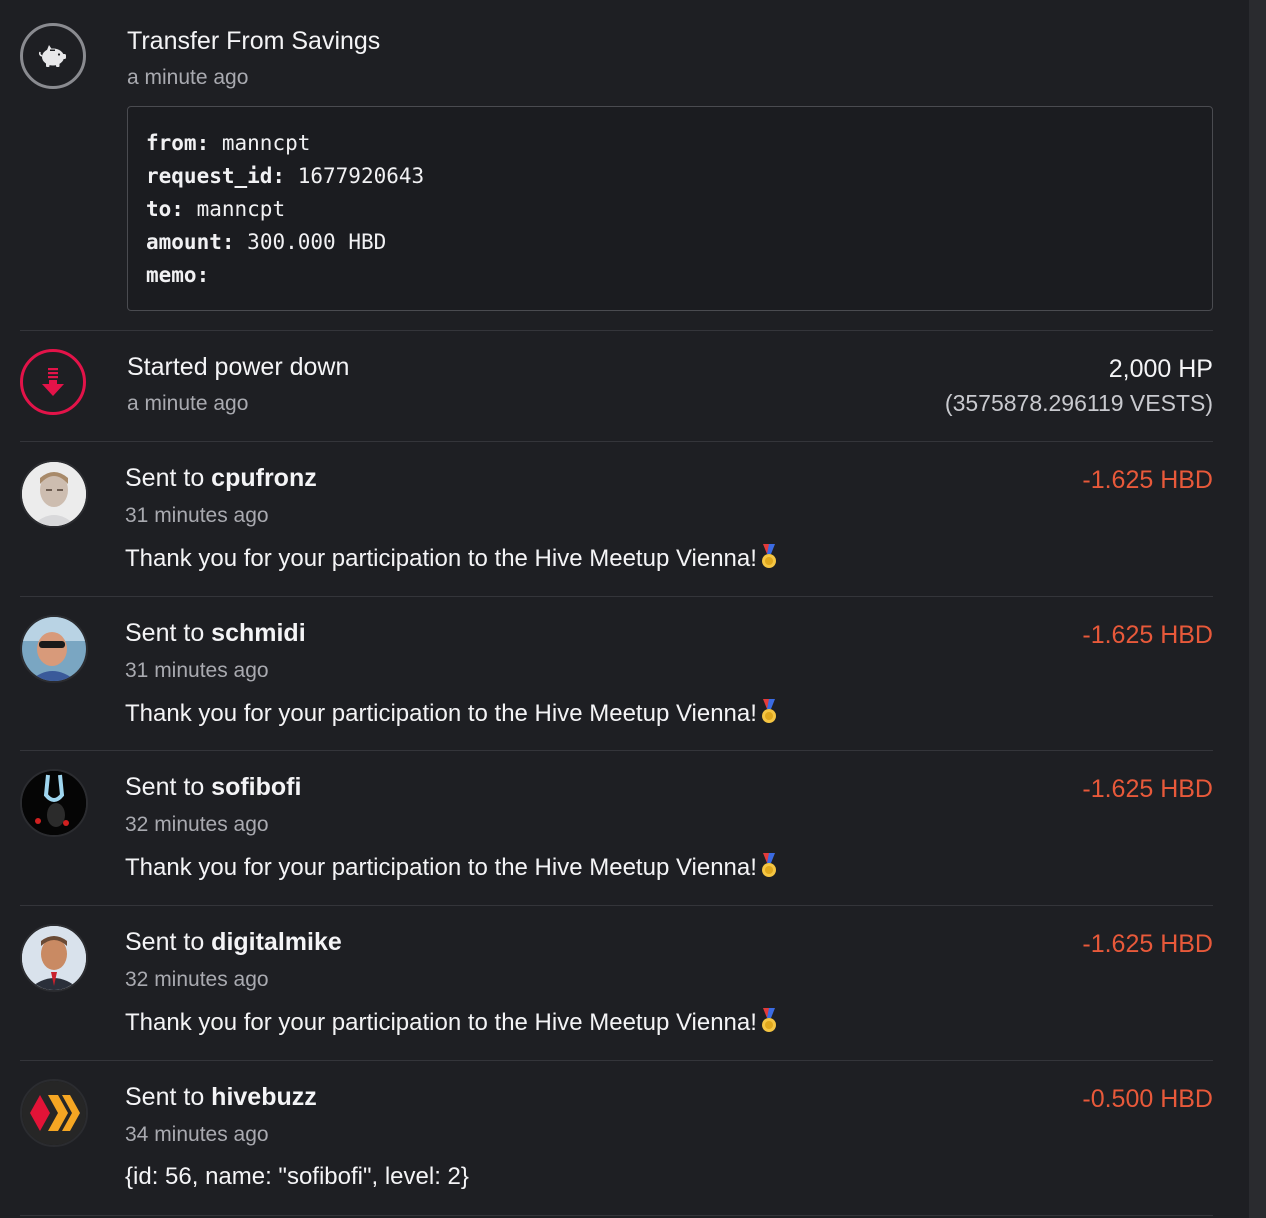 This screenshot has height=1218, width=1266. I want to click on transfer-title: Sent to sofibofi, so click(213, 787).